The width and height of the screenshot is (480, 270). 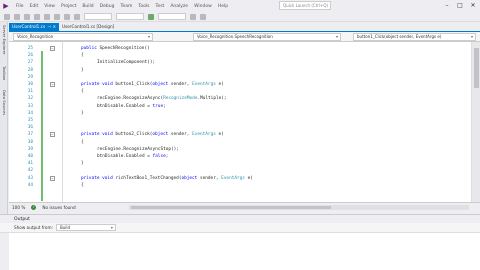 What do you see at coordinates (223, 6) in the screenshot?
I see `menu-item-help: Help` at bounding box center [223, 6].